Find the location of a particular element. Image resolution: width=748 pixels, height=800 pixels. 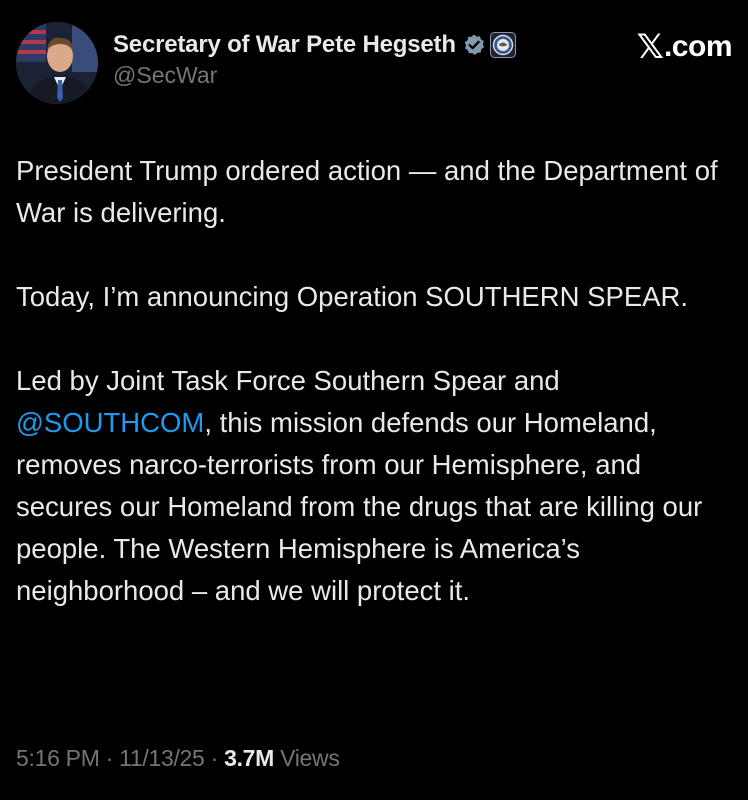

mention-link: @SOUTHCOM is located at coordinates (110, 422).